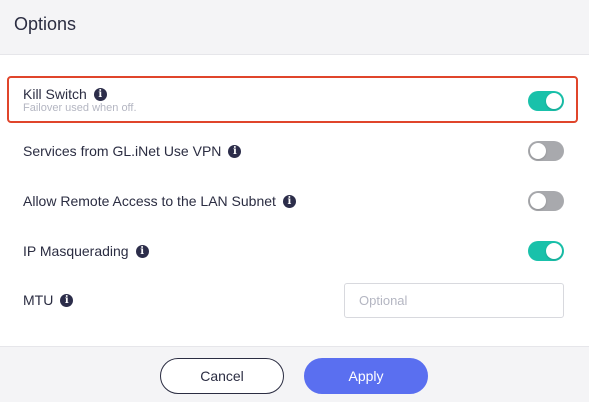  What do you see at coordinates (294, 374) in the screenshot?
I see `dialog-footer: Cancel Apply` at bounding box center [294, 374].